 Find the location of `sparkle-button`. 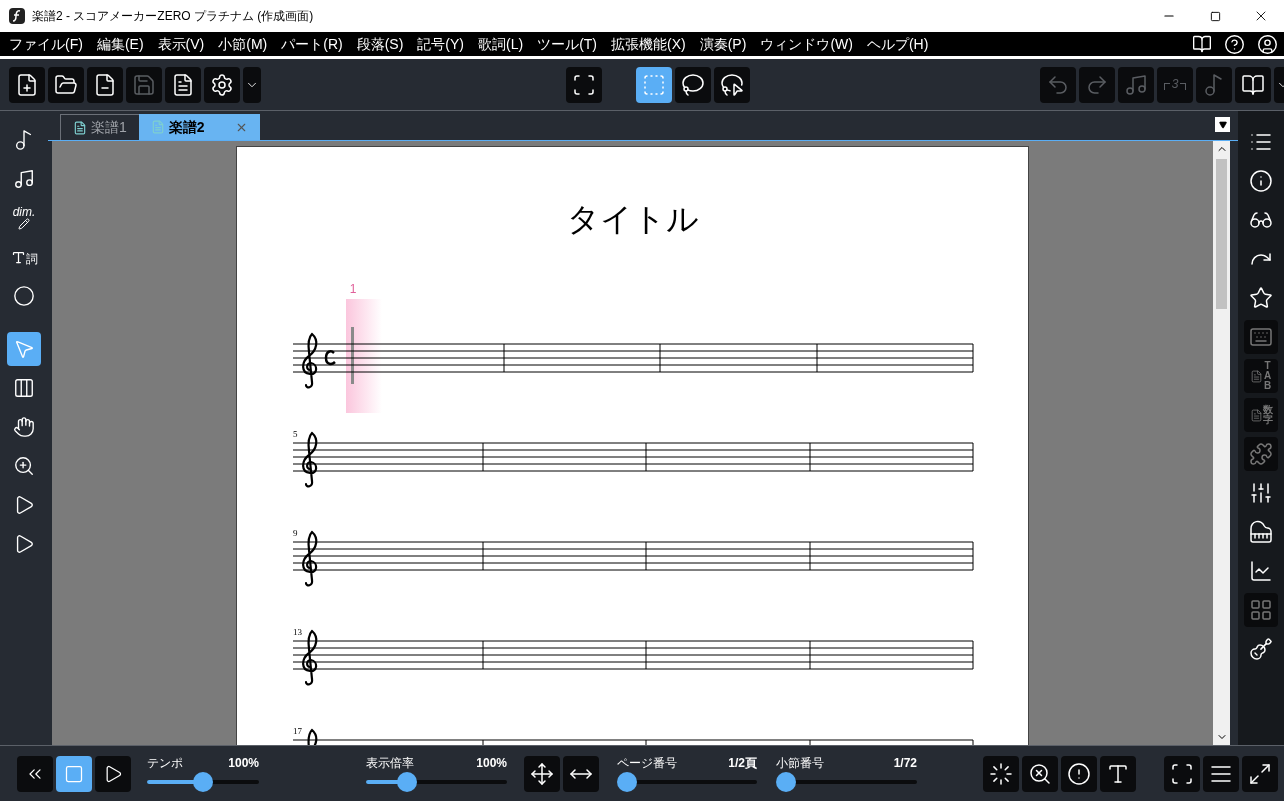

sparkle-button is located at coordinates (1001, 773).